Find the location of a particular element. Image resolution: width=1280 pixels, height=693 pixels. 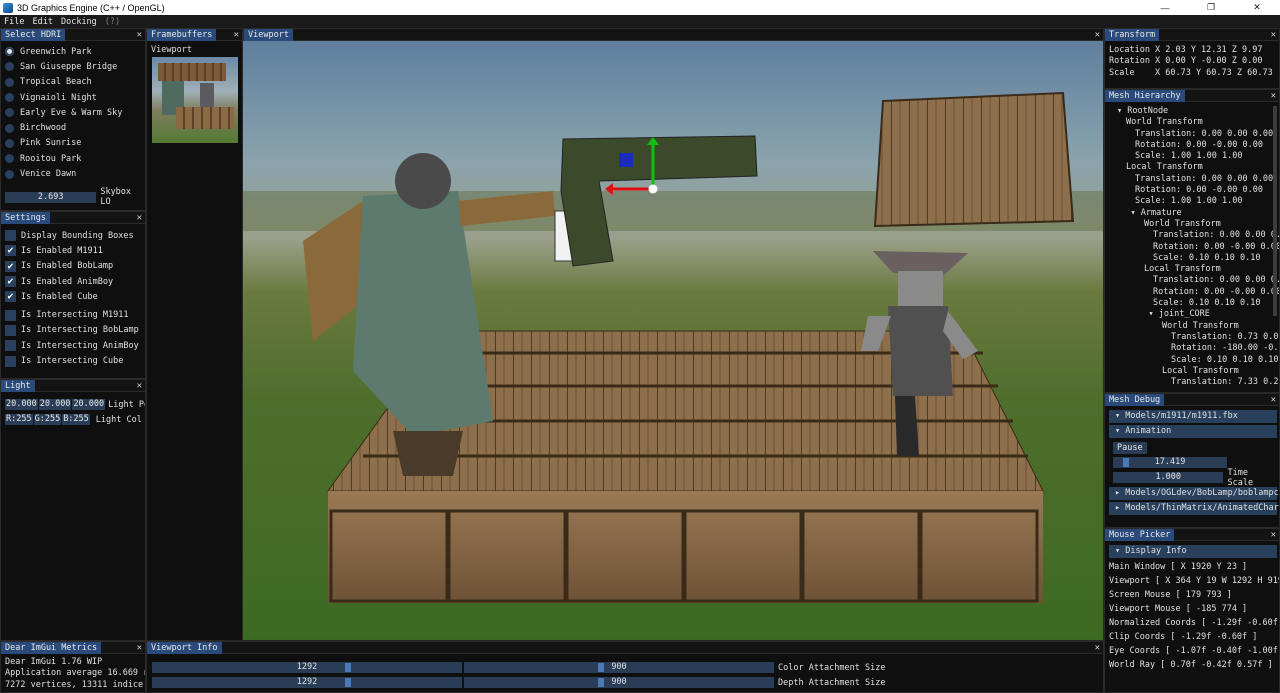

model-boblamp-header: ▸ Models/OGLdev/BobLamp/boblampcle is located at coordinates (1194, 493).